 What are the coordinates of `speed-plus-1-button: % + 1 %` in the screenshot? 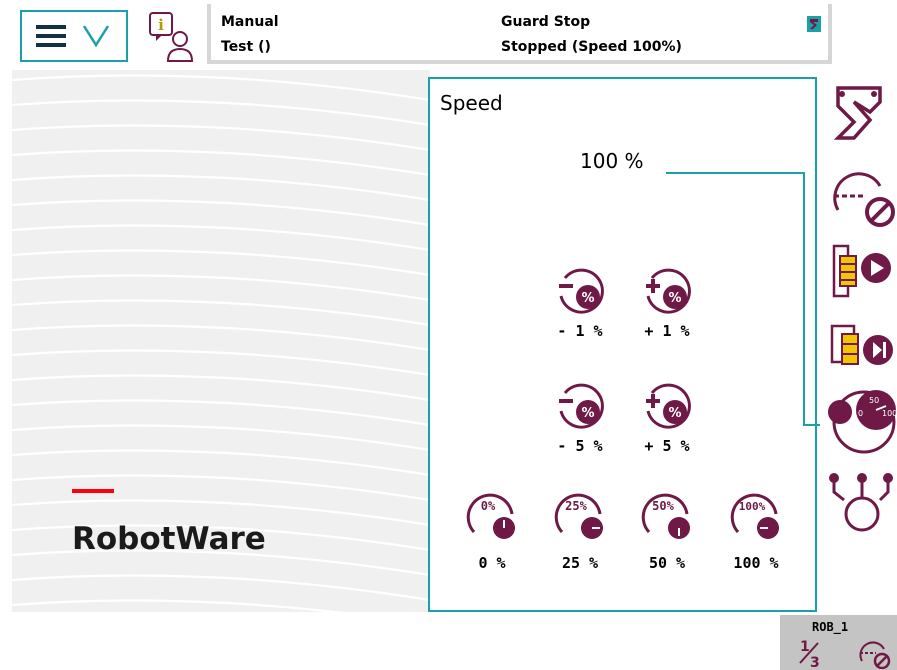 It's located at (667, 304).